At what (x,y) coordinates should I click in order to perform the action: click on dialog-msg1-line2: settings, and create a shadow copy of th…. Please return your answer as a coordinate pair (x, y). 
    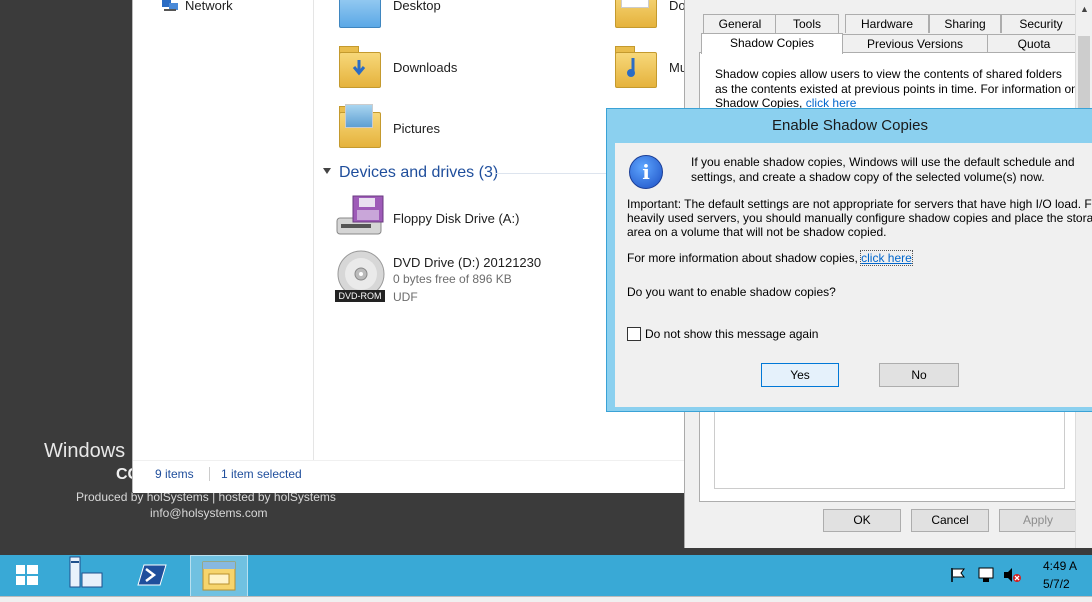
    Looking at the image, I should click on (868, 177).